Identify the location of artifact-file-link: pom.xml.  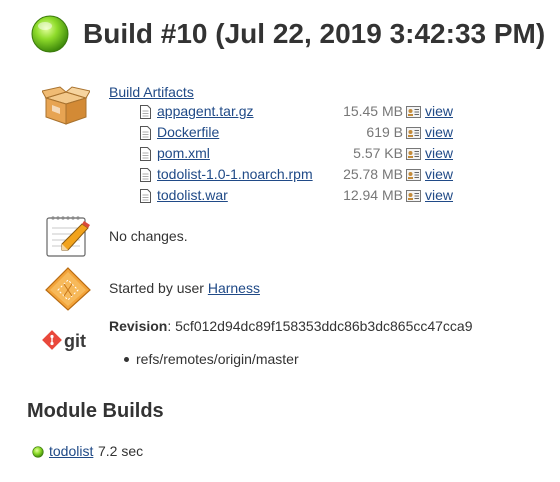
(183, 153).